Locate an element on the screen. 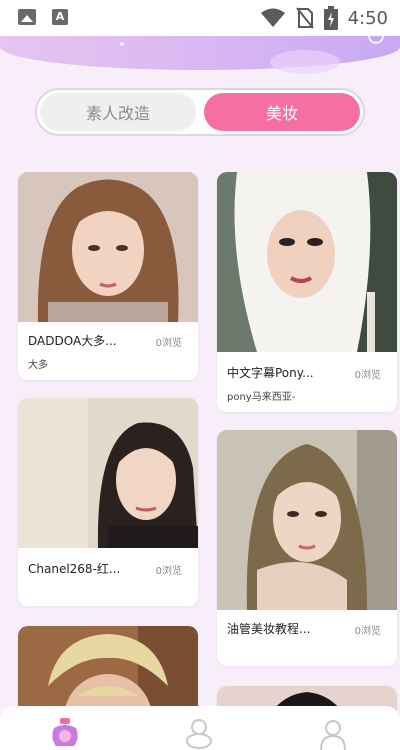 The width and height of the screenshot is (400, 750). sparkle-icon is located at coordinates (122, 44).